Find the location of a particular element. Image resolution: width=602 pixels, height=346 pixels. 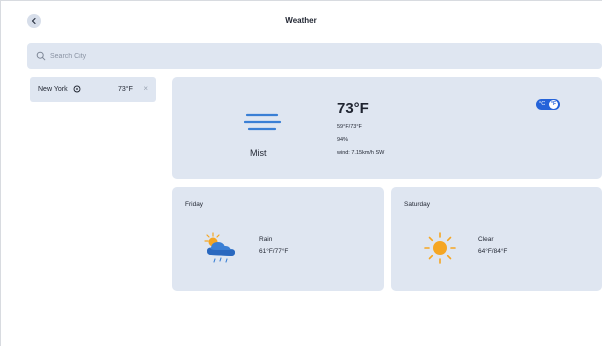

close-icon: × is located at coordinates (145, 89).